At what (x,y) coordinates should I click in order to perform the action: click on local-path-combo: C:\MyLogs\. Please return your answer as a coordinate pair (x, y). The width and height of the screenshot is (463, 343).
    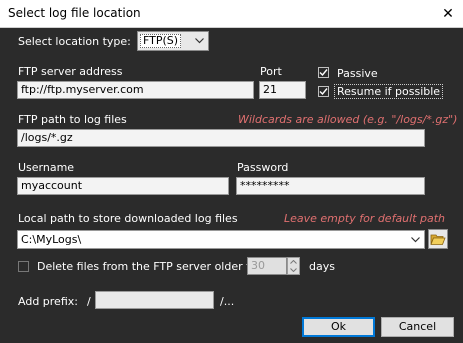
    Looking at the image, I should click on (221, 239).